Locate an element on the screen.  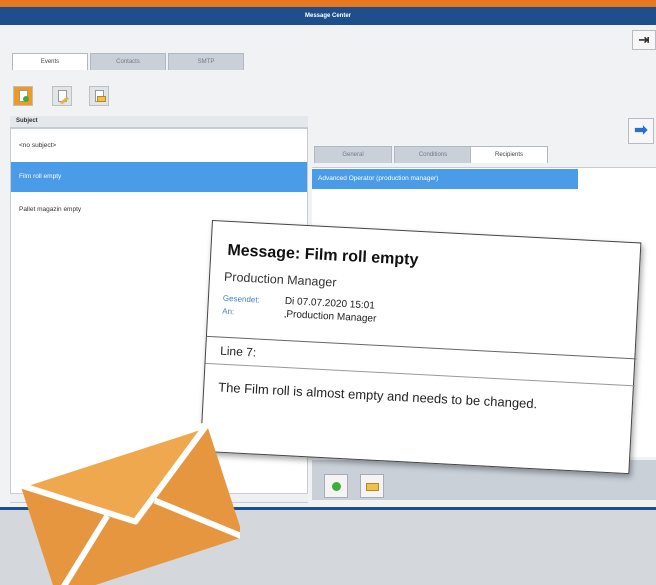
subject-column-header: Subject is located at coordinates (159, 122).